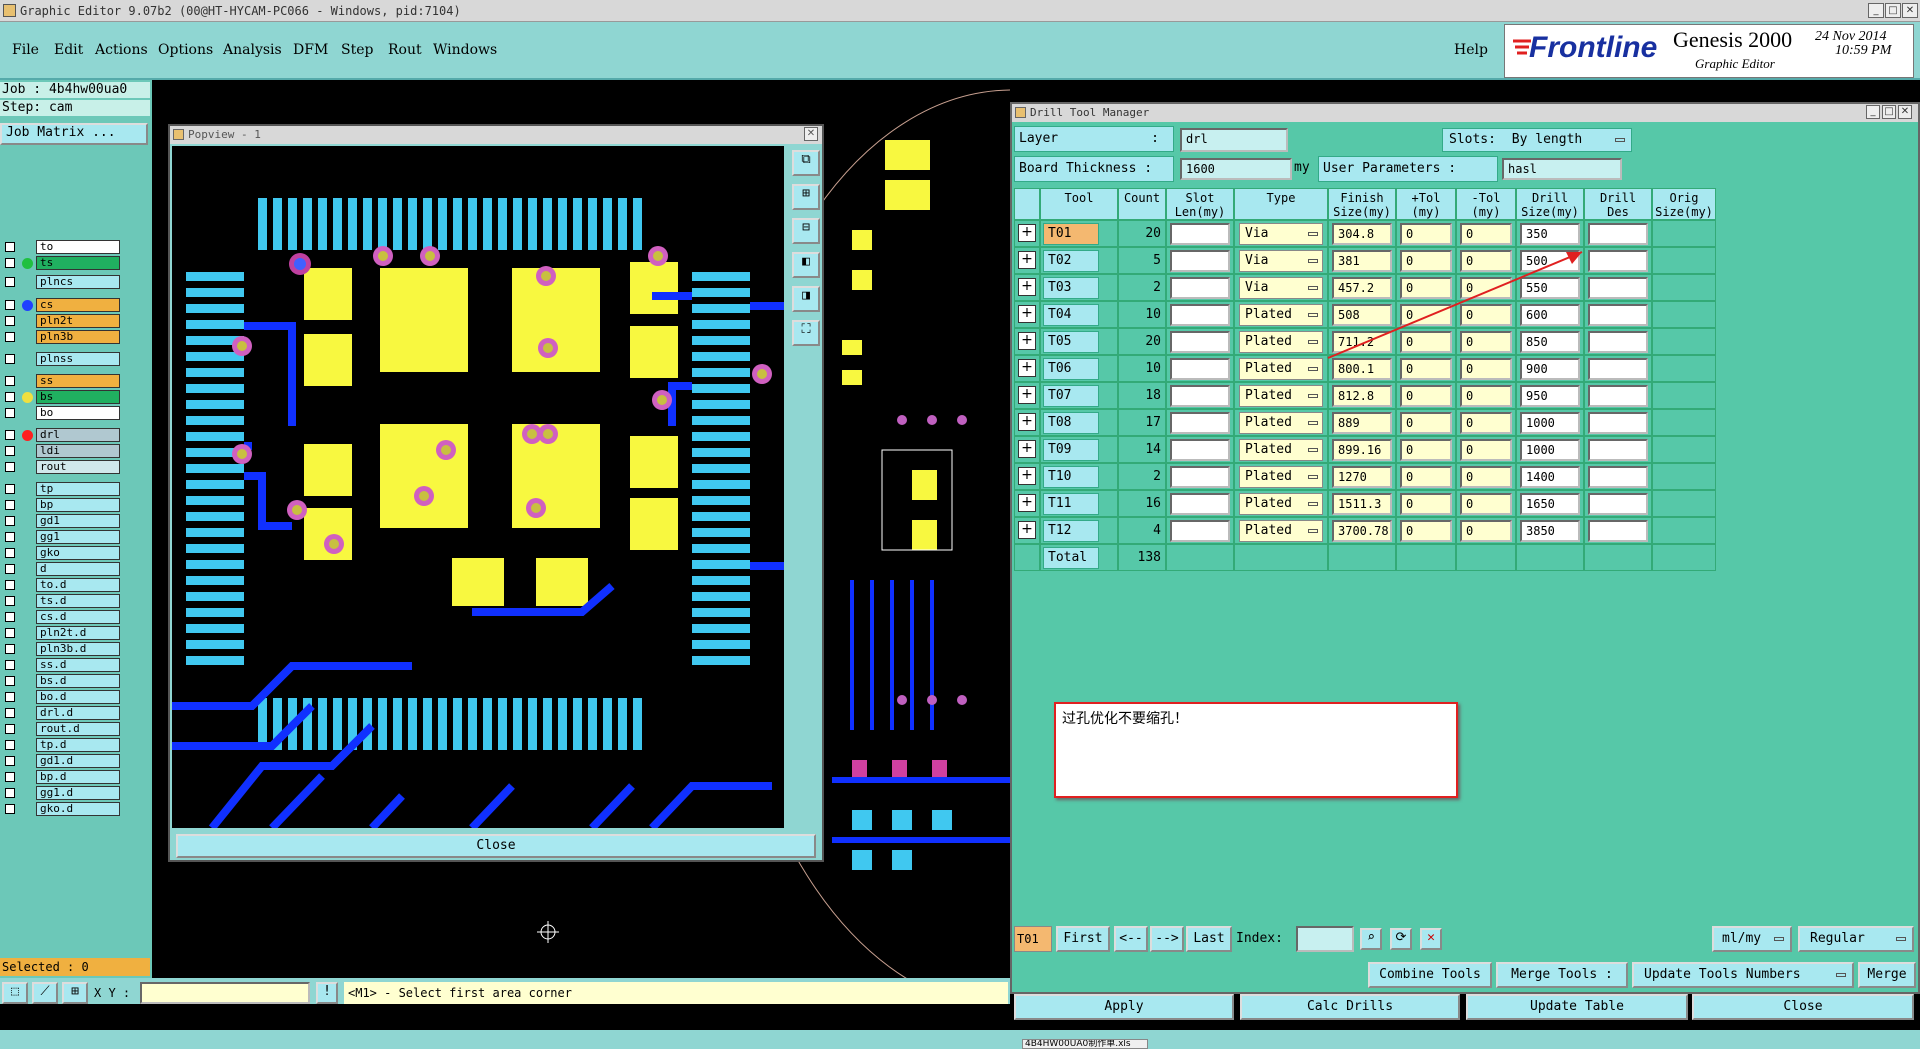 Image resolution: width=1920 pixels, height=1049 pixels. What do you see at coordinates (61, 337) in the screenshot?
I see `layer-row-pln3b: pln3b` at bounding box center [61, 337].